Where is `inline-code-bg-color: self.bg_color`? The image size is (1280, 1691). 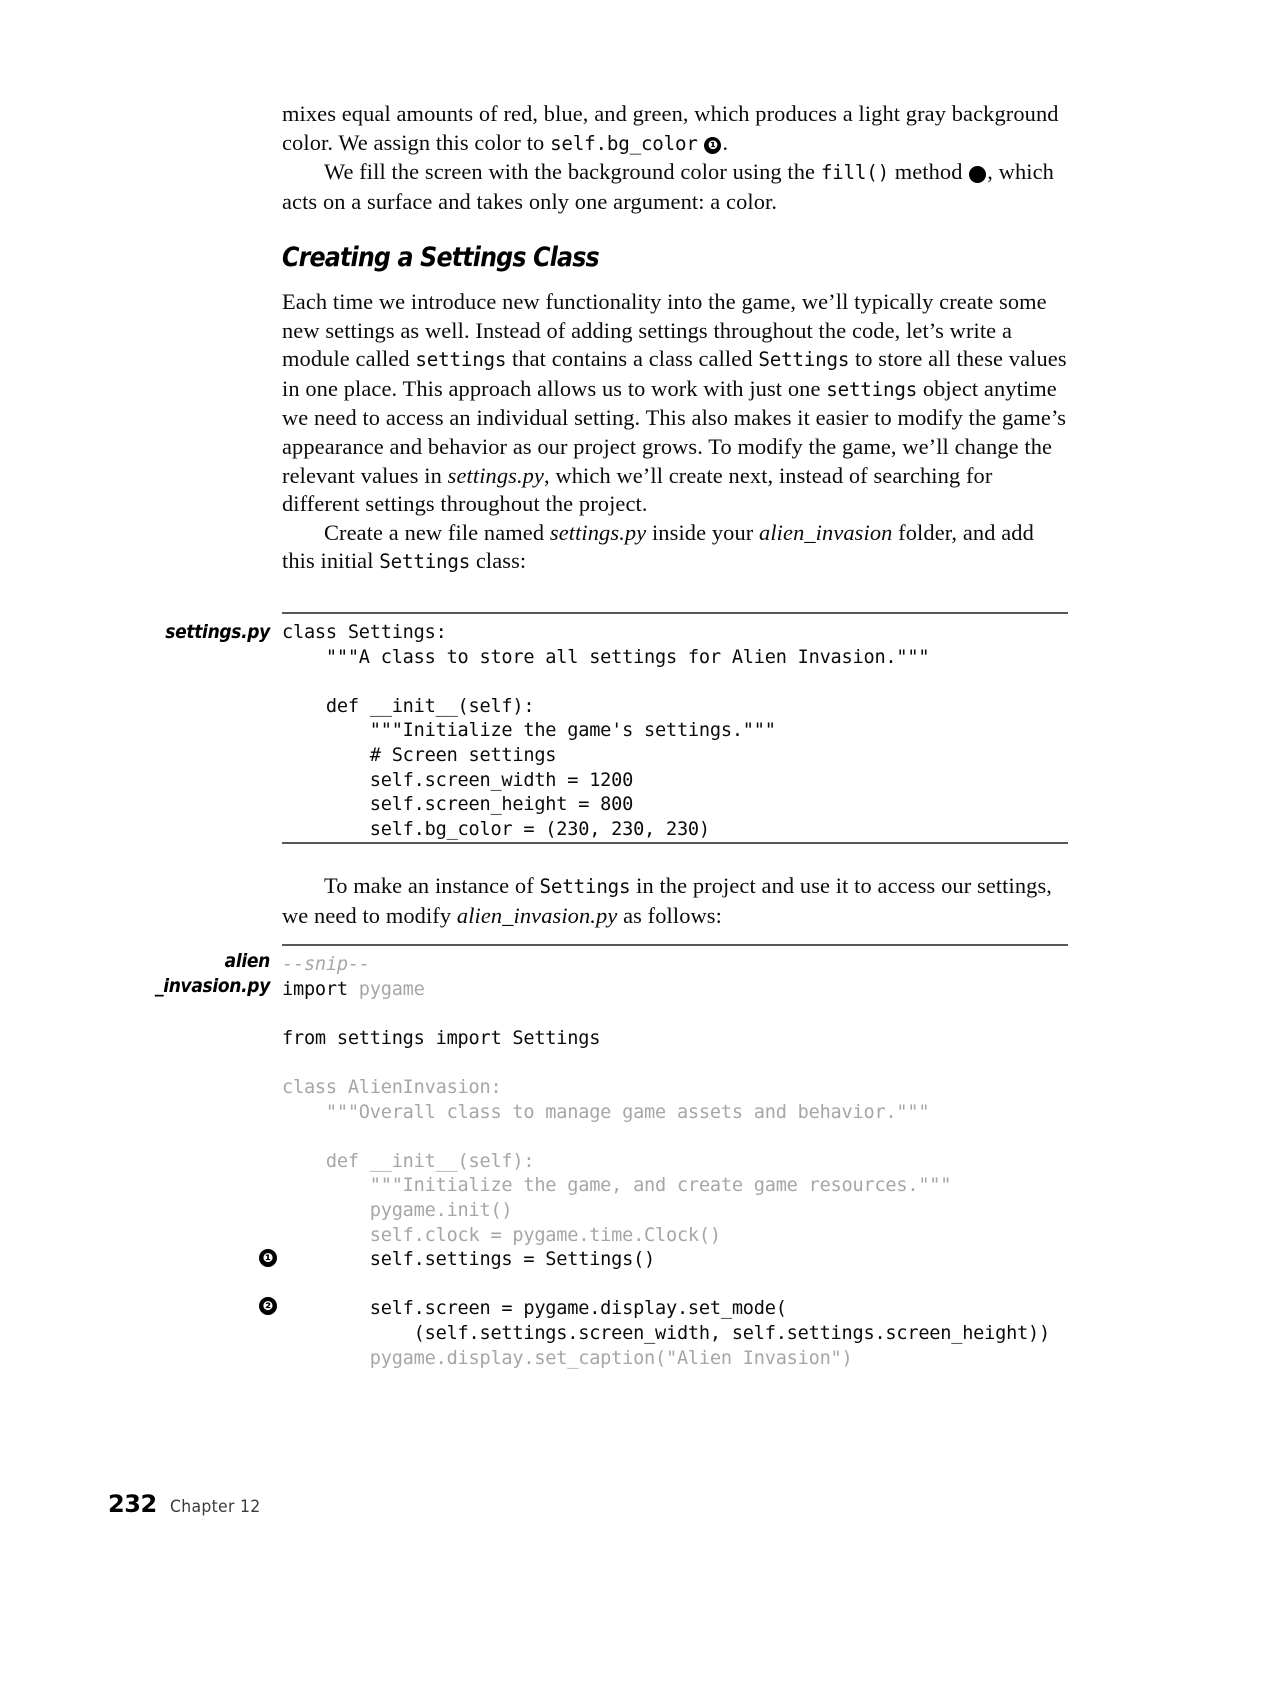 inline-code-bg-color: self.bg_color is located at coordinates (624, 143).